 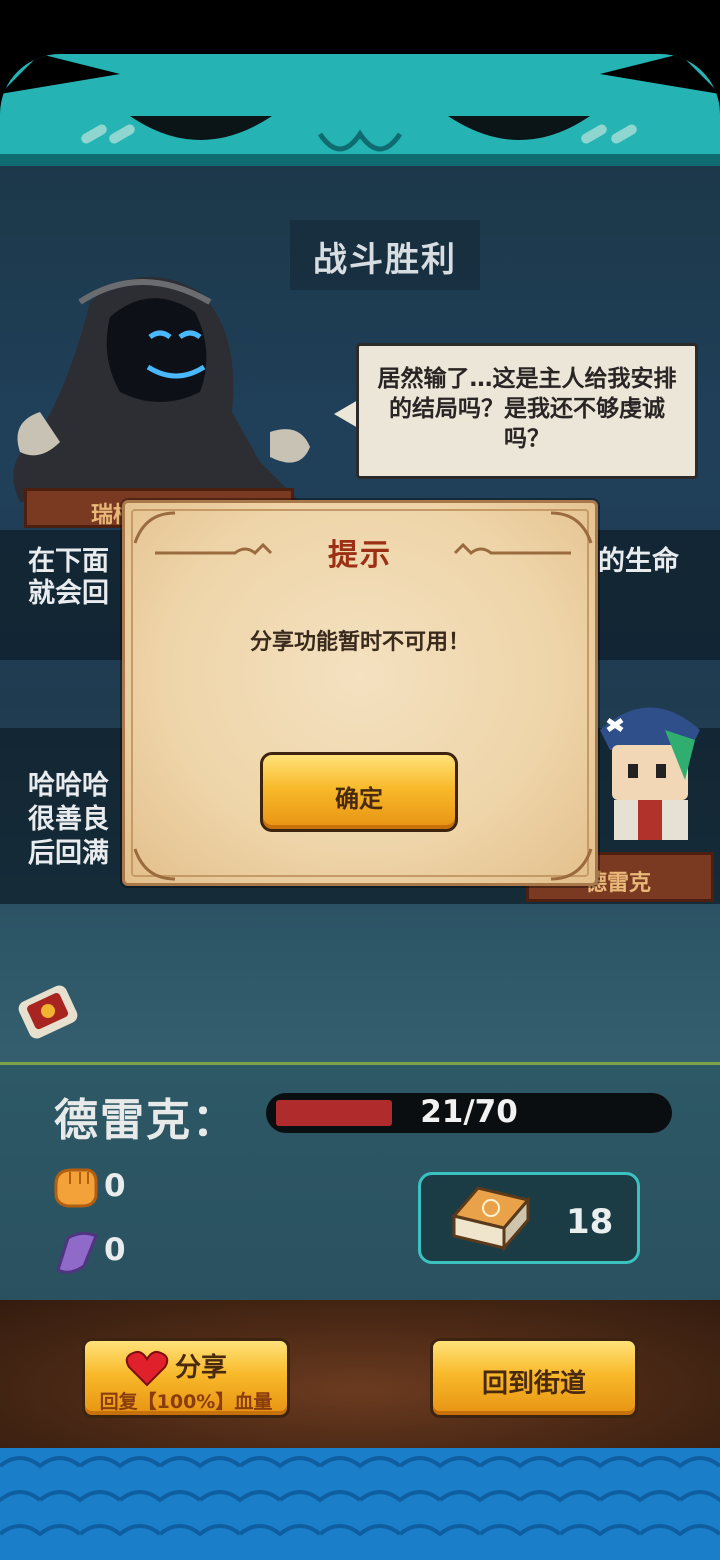 I want to click on player-name: 德雷克：, so click(x=146, y=1120).